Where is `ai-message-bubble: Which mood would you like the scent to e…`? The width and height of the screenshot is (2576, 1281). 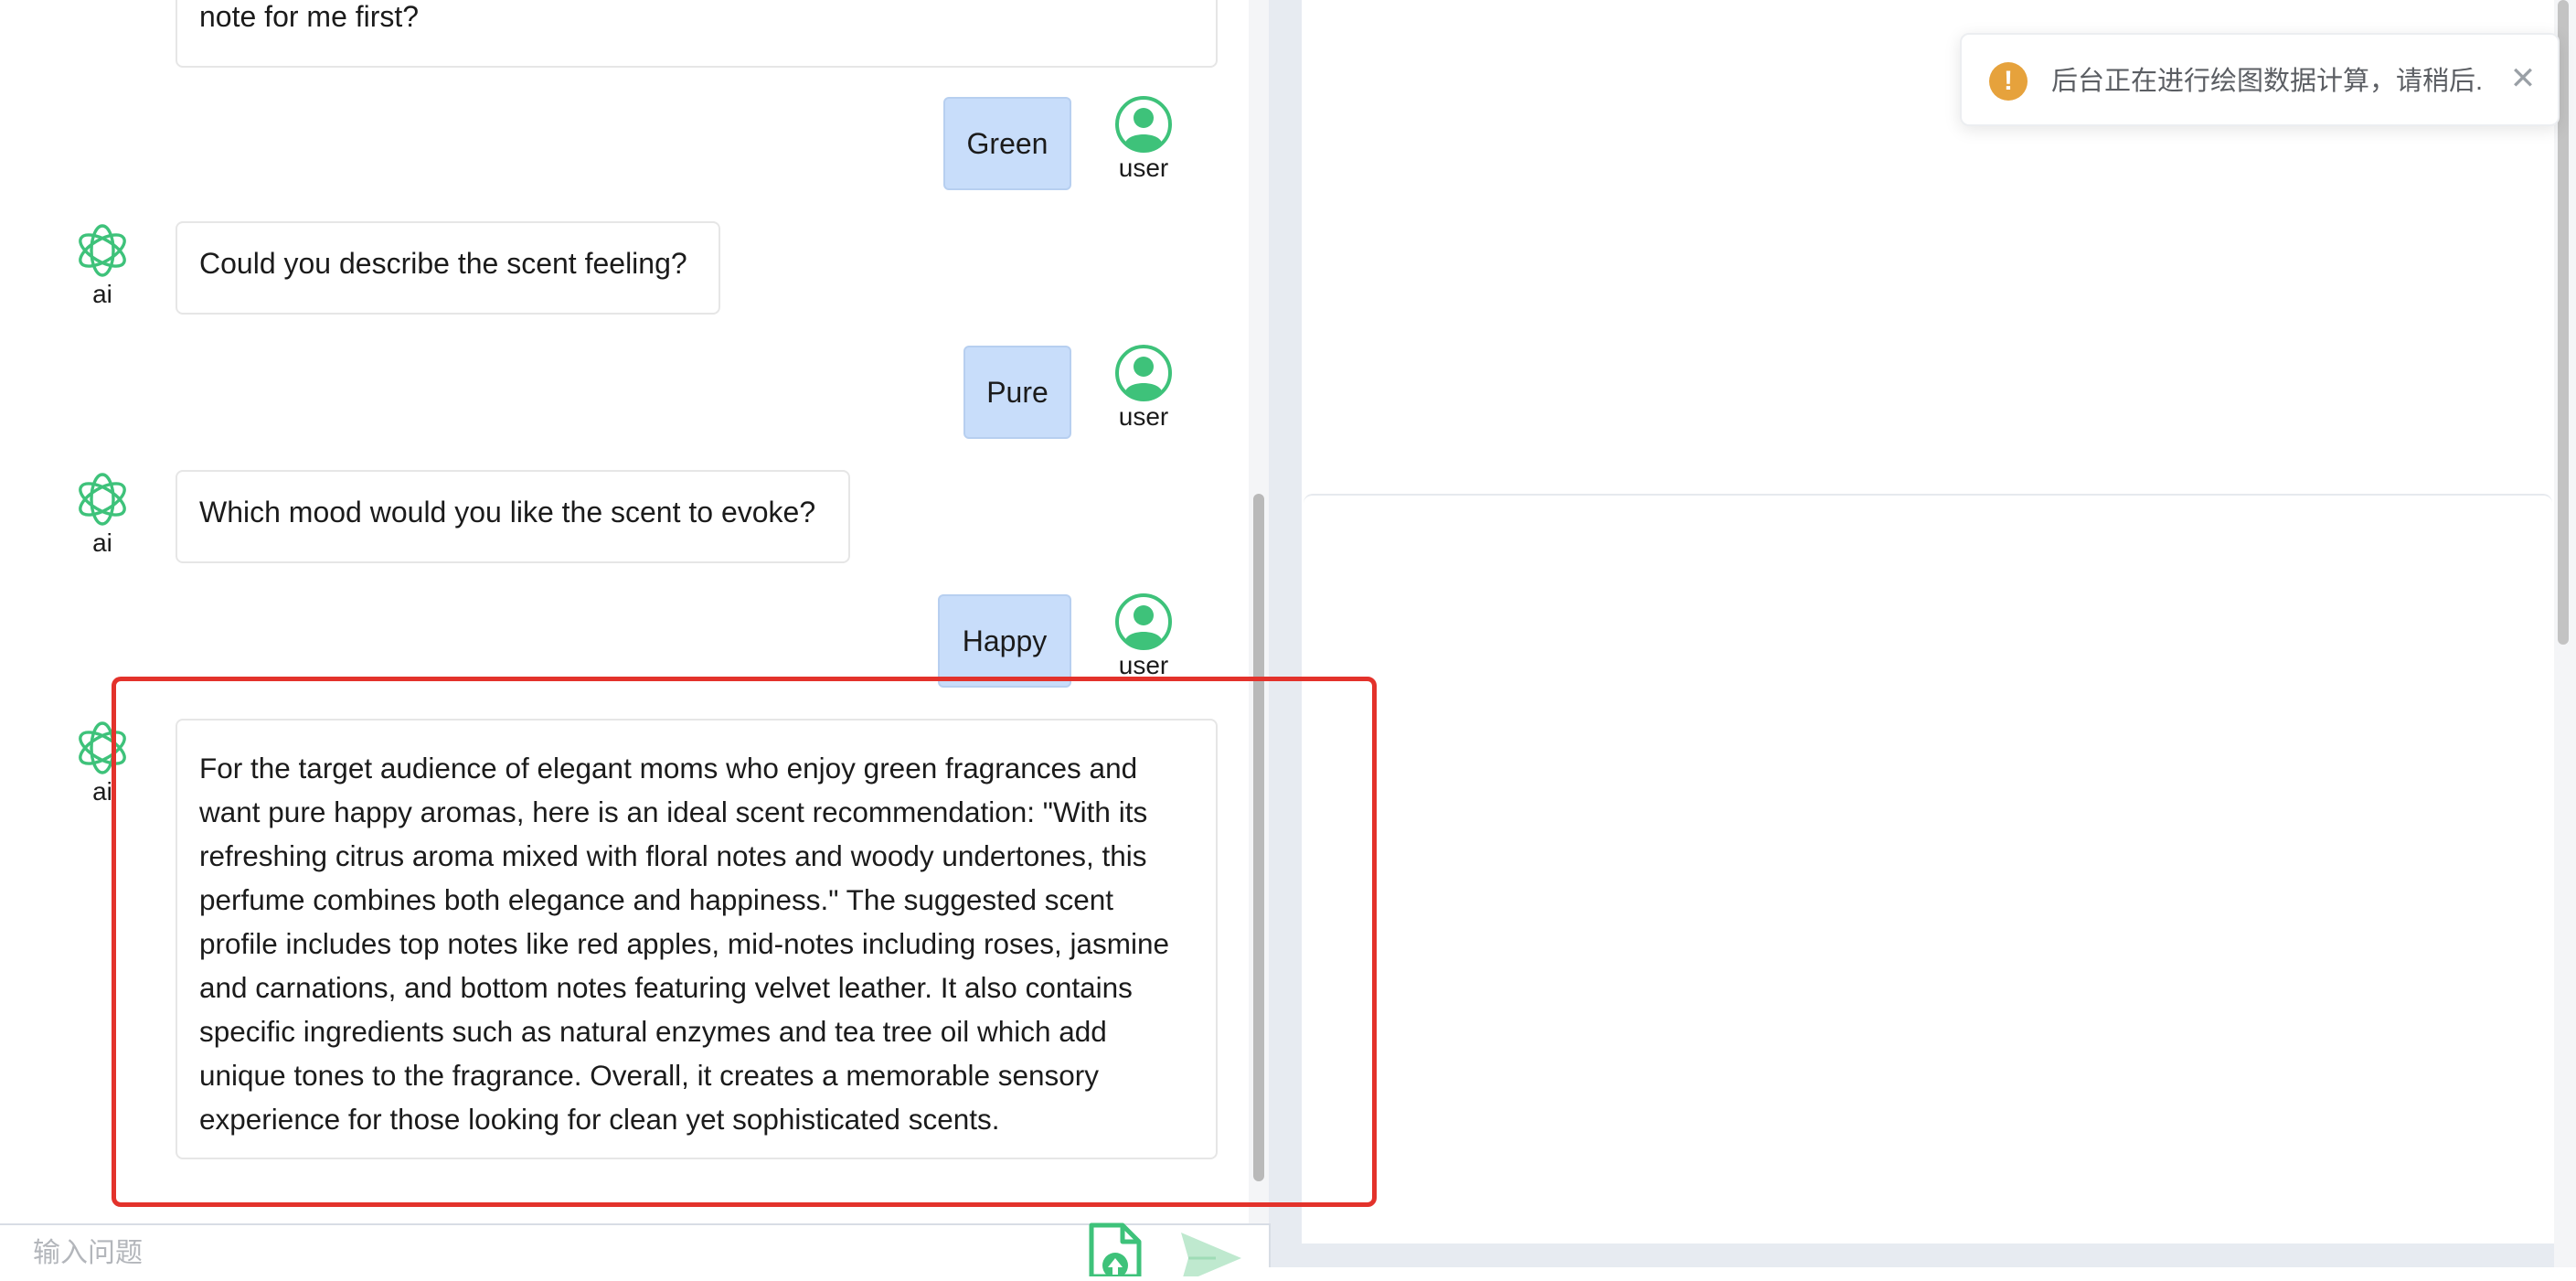
ai-message-bubble: Which mood would you like the scent to e… is located at coordinates (513, 516).